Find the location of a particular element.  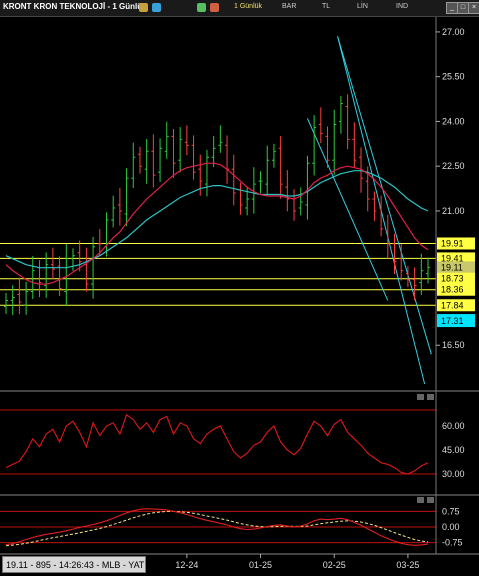

level-label: 17.84 is located at coordinates (452, 305).